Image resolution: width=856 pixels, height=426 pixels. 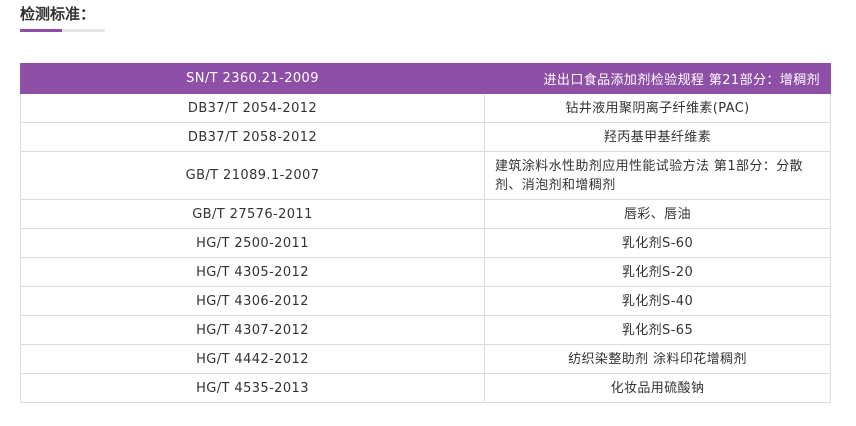 I want to click on standard-name: 钻井液用聚阴离子纤维素(PAC), so click(x=657, y=108).